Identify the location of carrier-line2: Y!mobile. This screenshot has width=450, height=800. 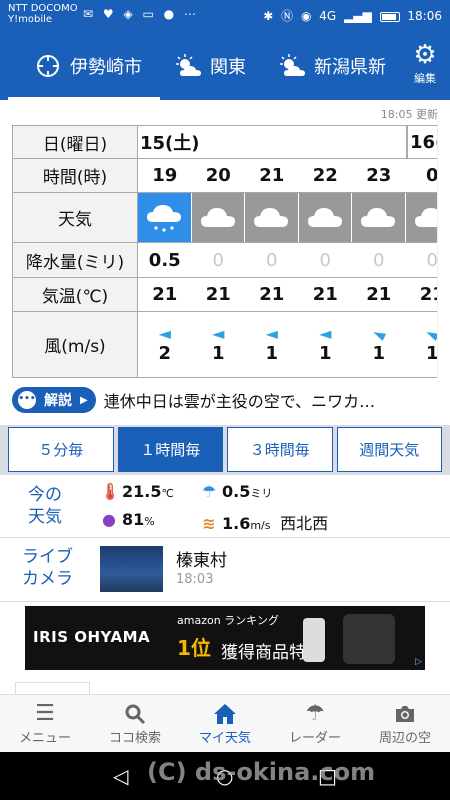
(30, 19).